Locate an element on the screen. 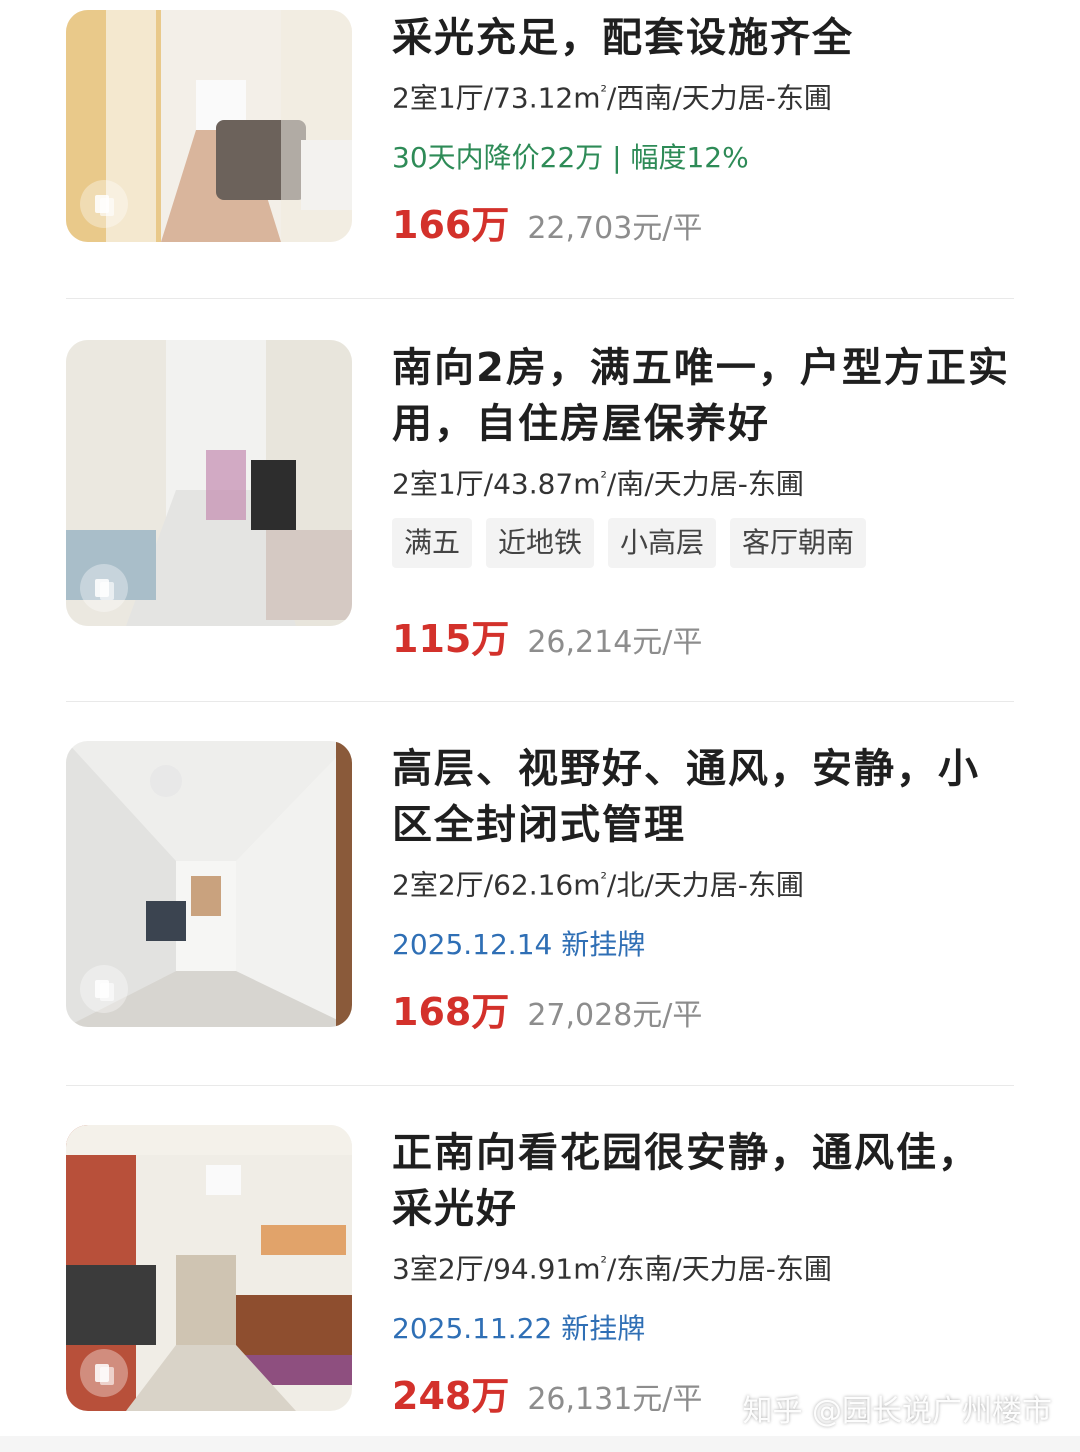 This screenshot has width=1080, height=1452. listing-title: 采光充足，配套设施齐全 is located at coordinates (623, 38).